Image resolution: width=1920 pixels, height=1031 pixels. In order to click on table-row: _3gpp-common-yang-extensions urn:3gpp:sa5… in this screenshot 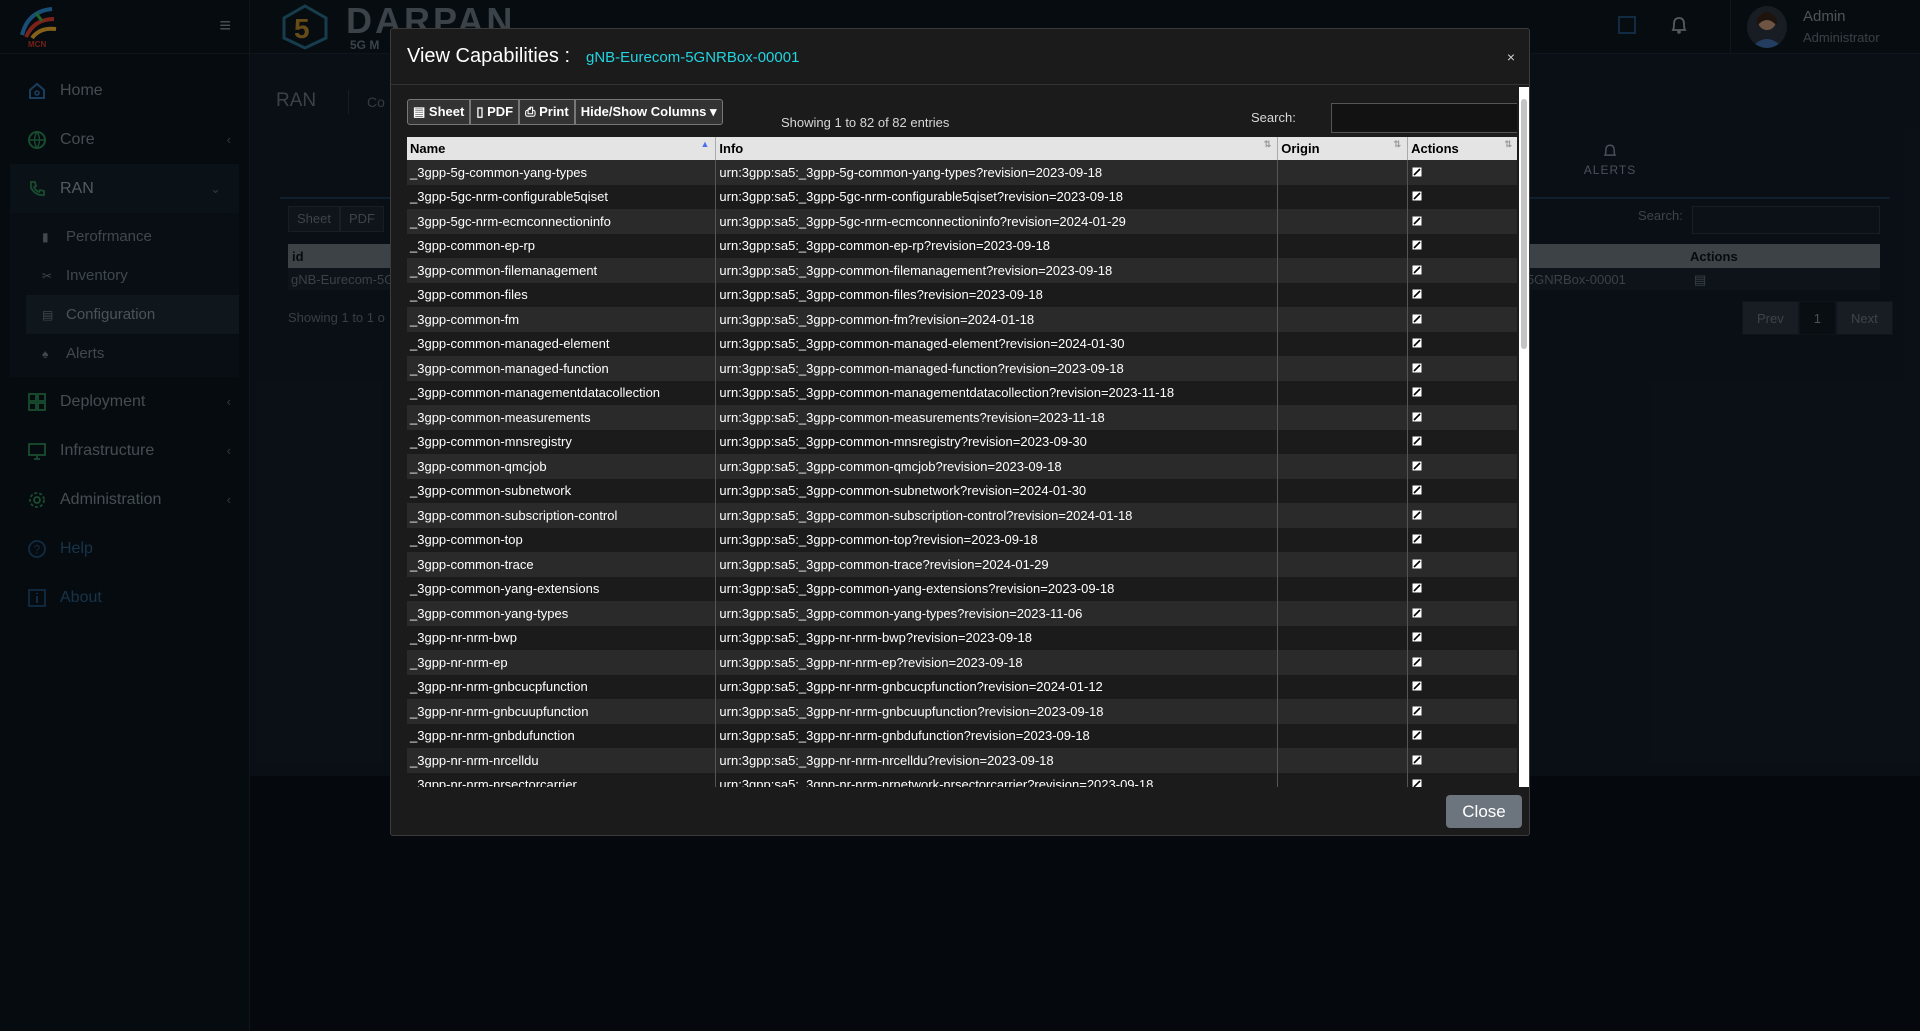, I will do `click(962, 588)`.